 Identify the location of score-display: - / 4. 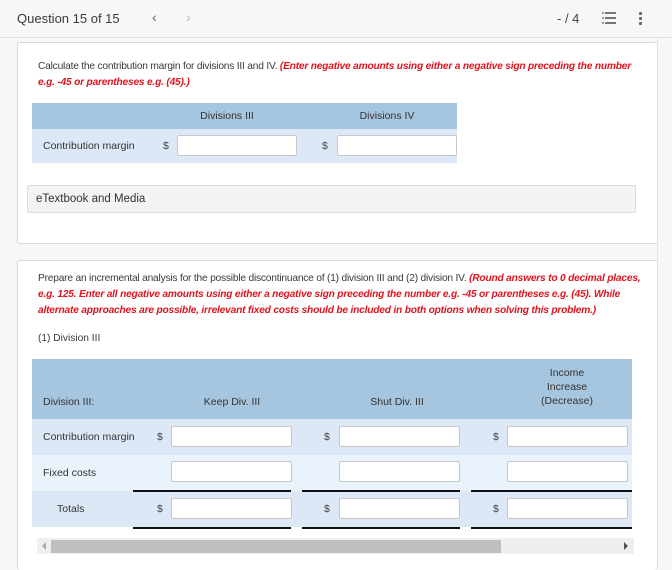
(568, 18).